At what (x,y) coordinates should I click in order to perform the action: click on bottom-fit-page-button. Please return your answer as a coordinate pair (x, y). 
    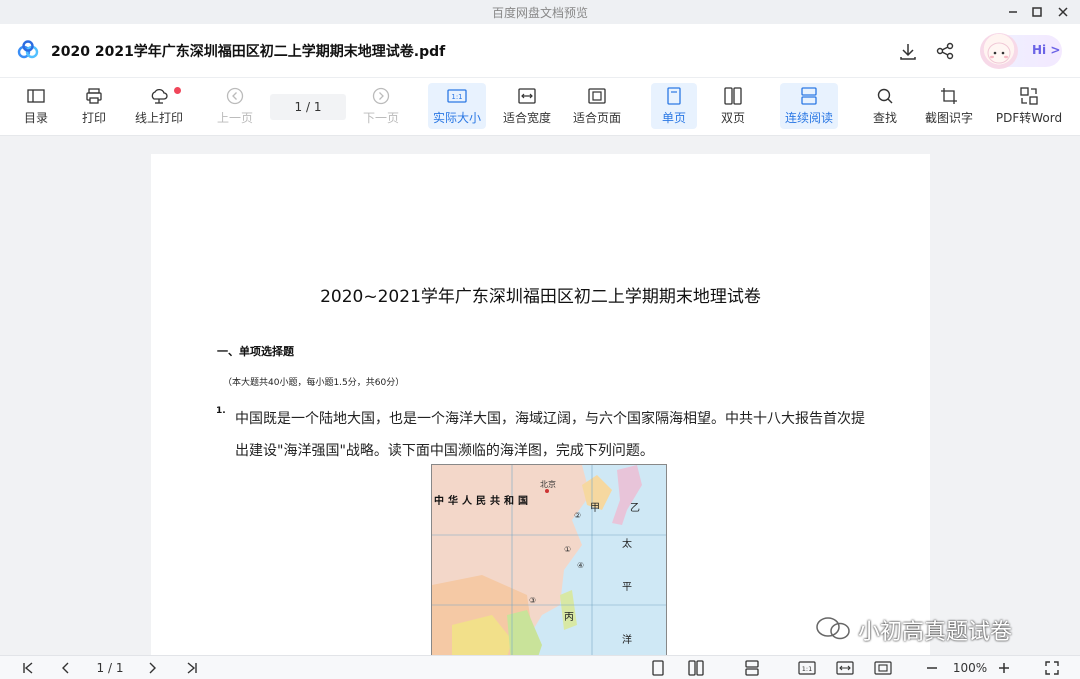
    Looking at the image, I should click on (883, 668).